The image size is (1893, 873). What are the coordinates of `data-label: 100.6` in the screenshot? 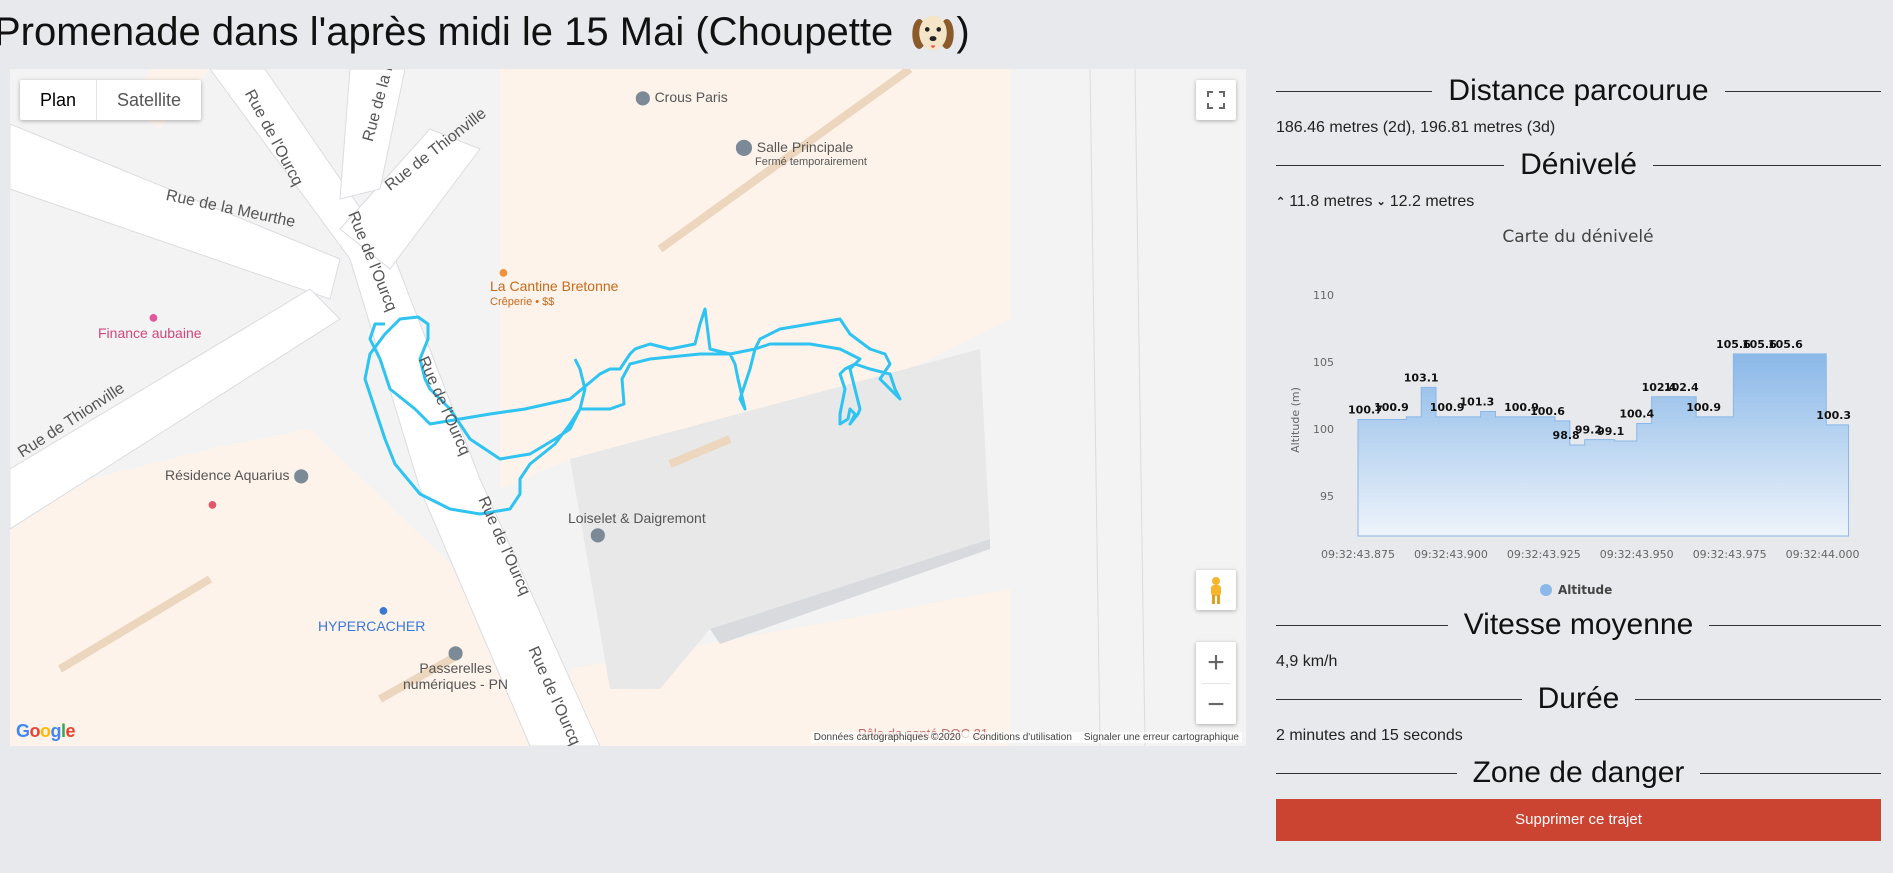 It's located at (1547, 411).